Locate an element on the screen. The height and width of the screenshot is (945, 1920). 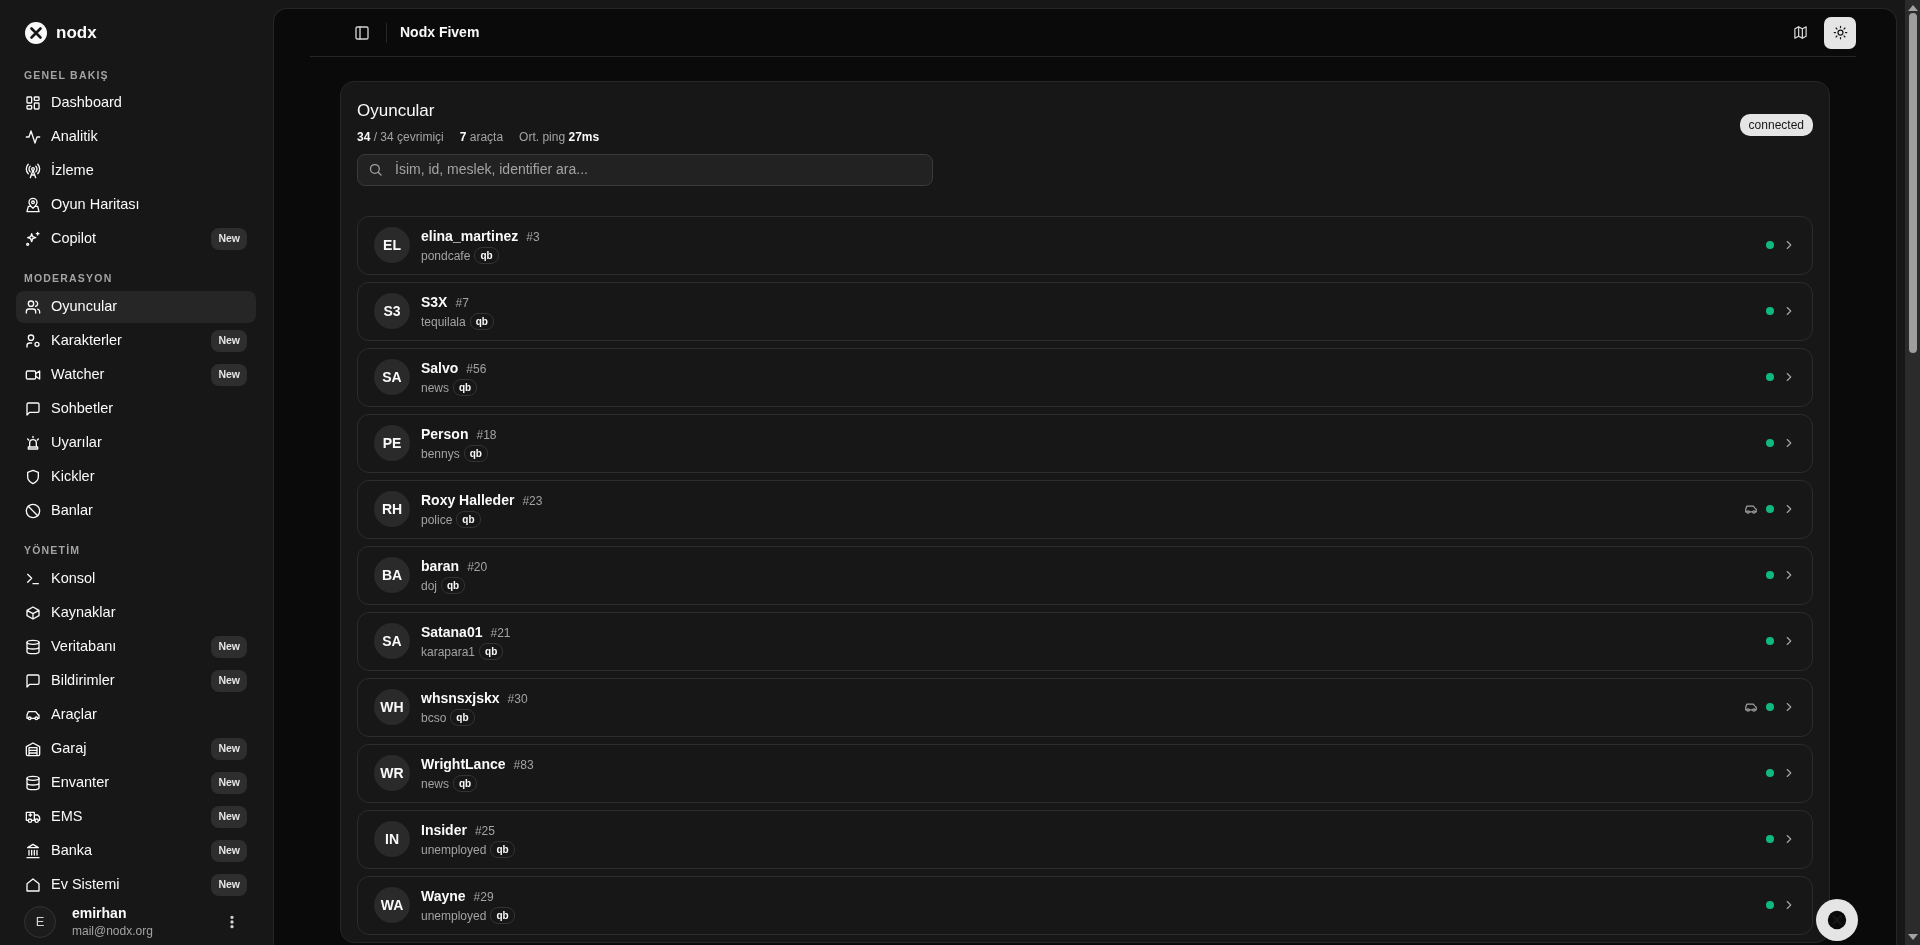
player-avatar: RH is located at coordinates (392, 509).